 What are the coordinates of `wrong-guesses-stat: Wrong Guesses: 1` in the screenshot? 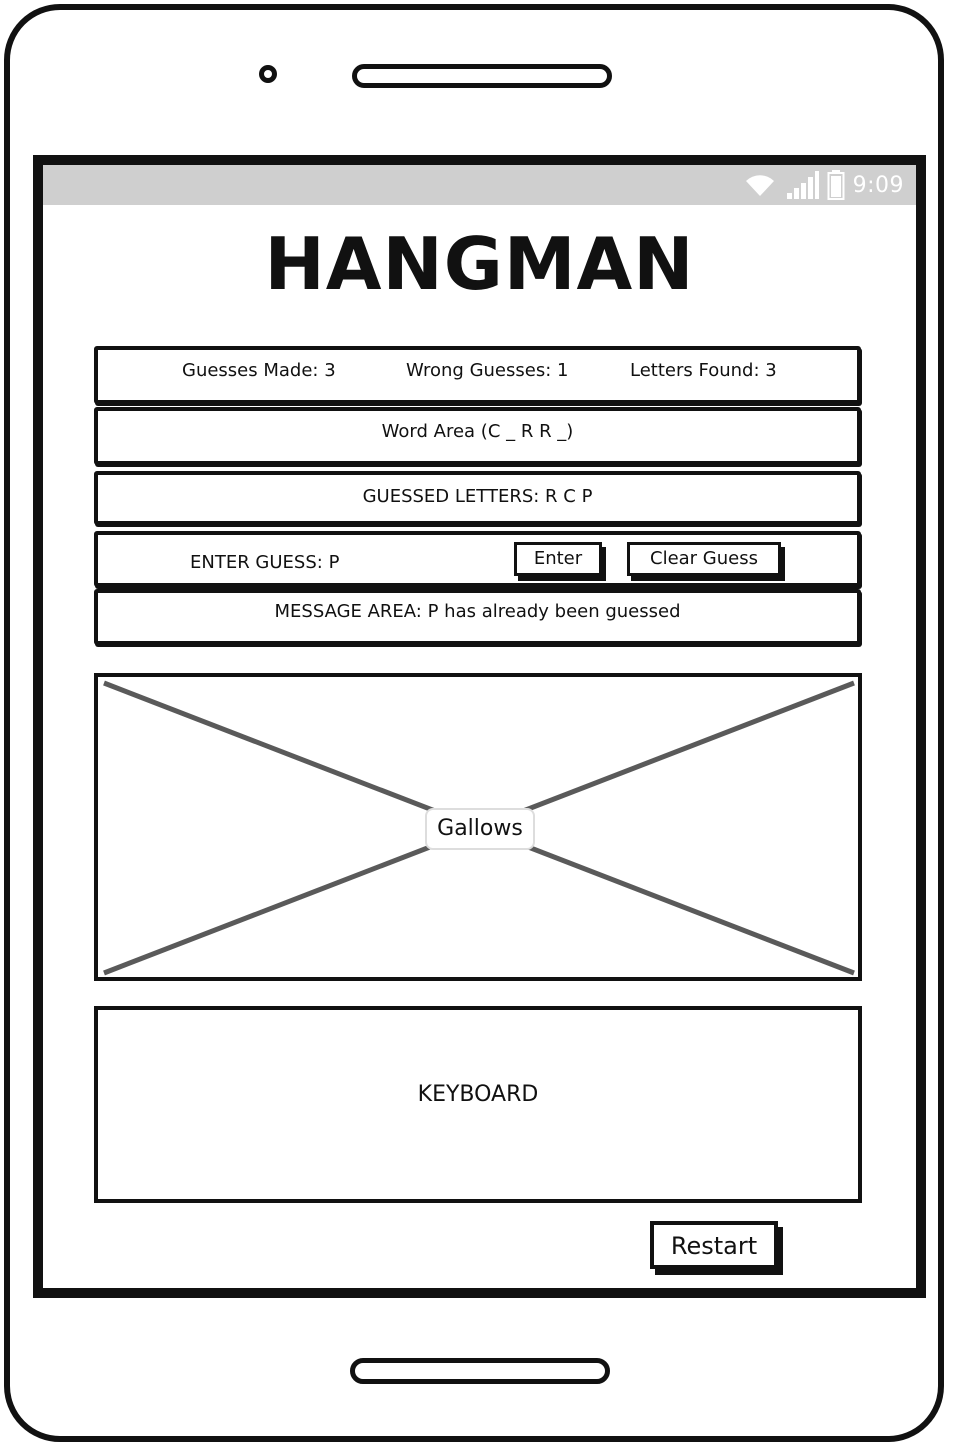 It's located at (487, 370).